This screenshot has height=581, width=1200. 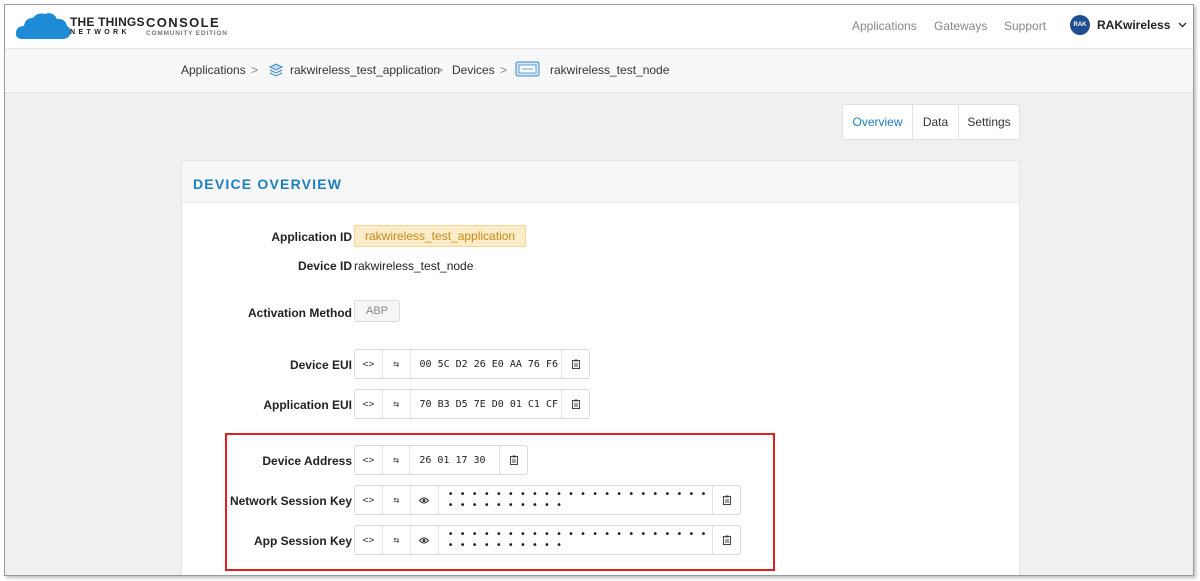 I want to click on ttn-cloud-logo, so click(x=43, y=26).